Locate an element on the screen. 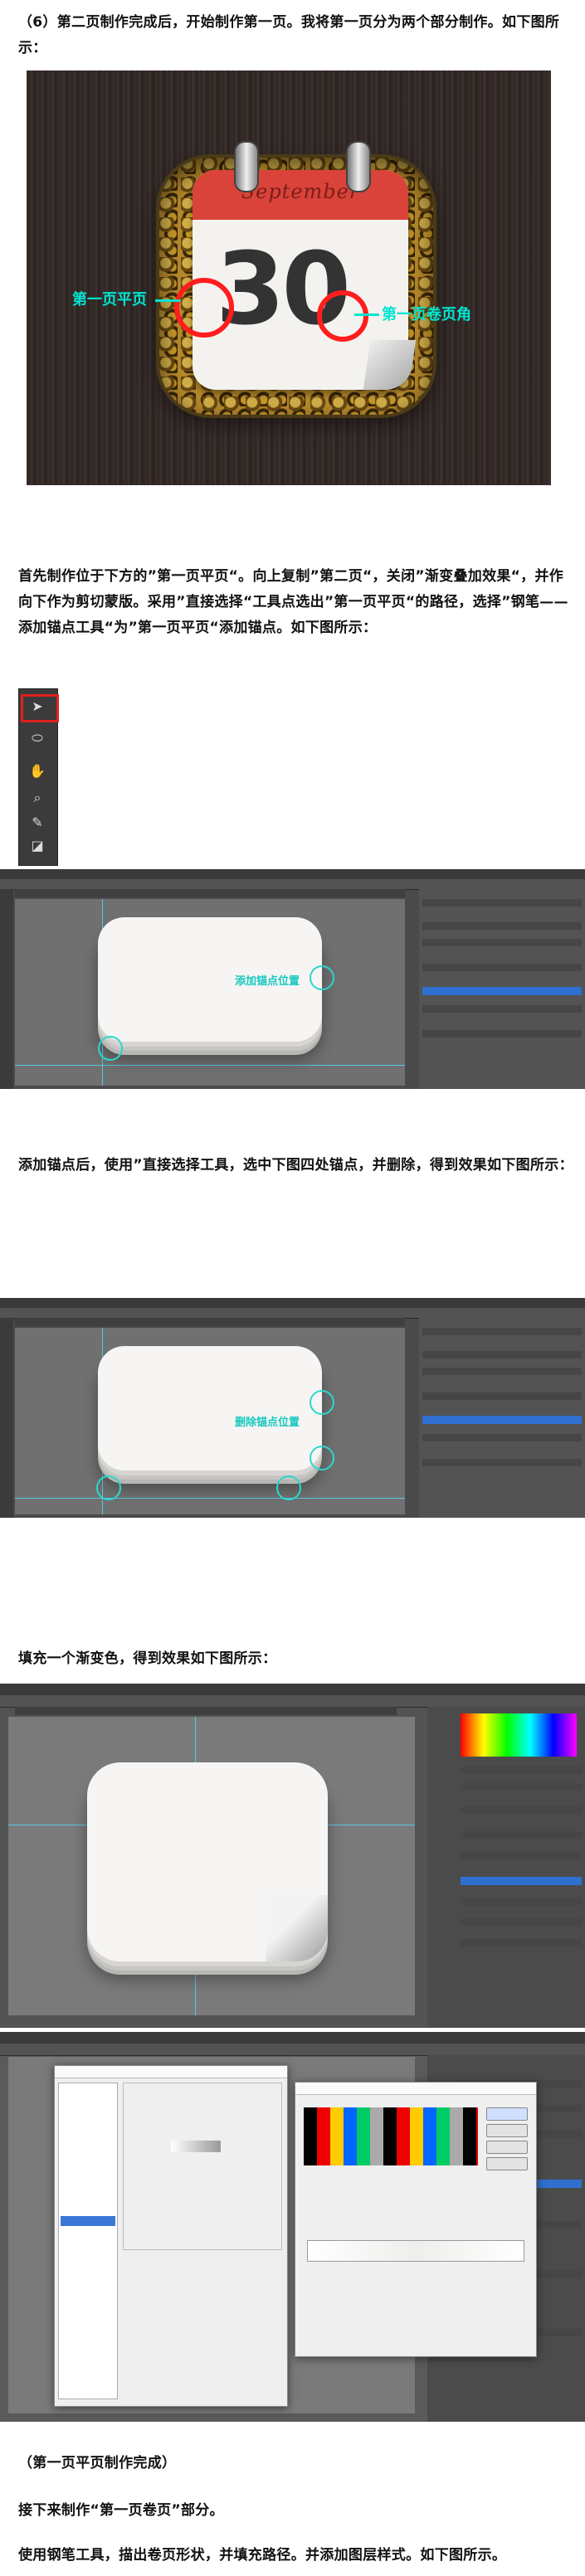 The image size is (585, 2576). arrow-right is located at coordinates (366, 314).